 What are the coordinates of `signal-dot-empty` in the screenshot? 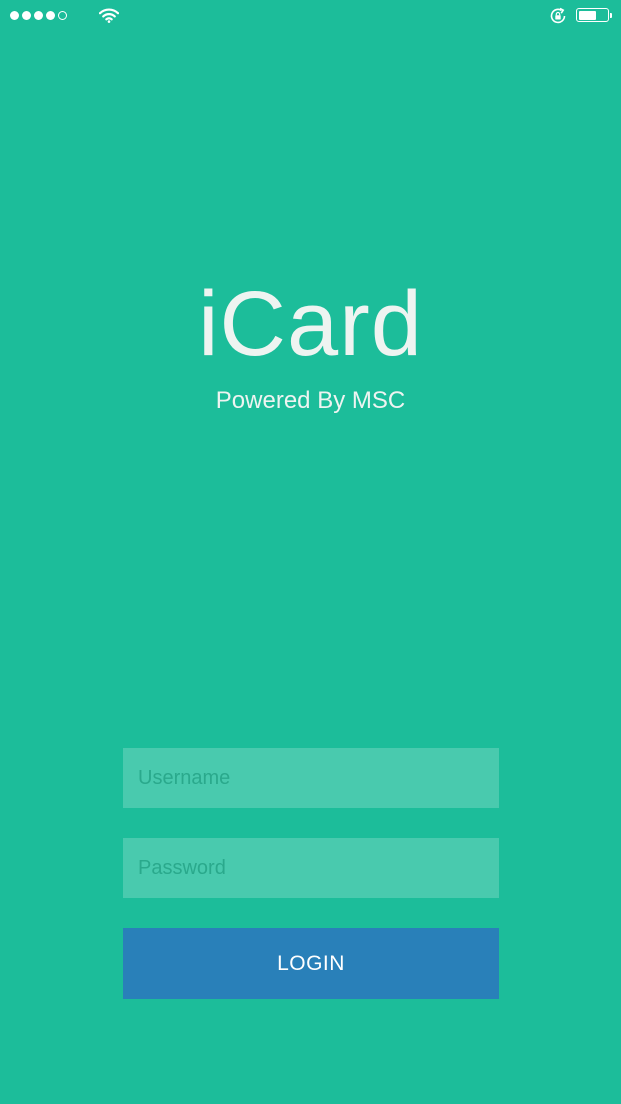 It's located at (62, 15).